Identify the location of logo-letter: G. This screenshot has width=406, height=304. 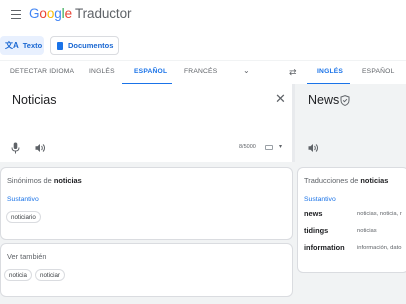
(34, 13).